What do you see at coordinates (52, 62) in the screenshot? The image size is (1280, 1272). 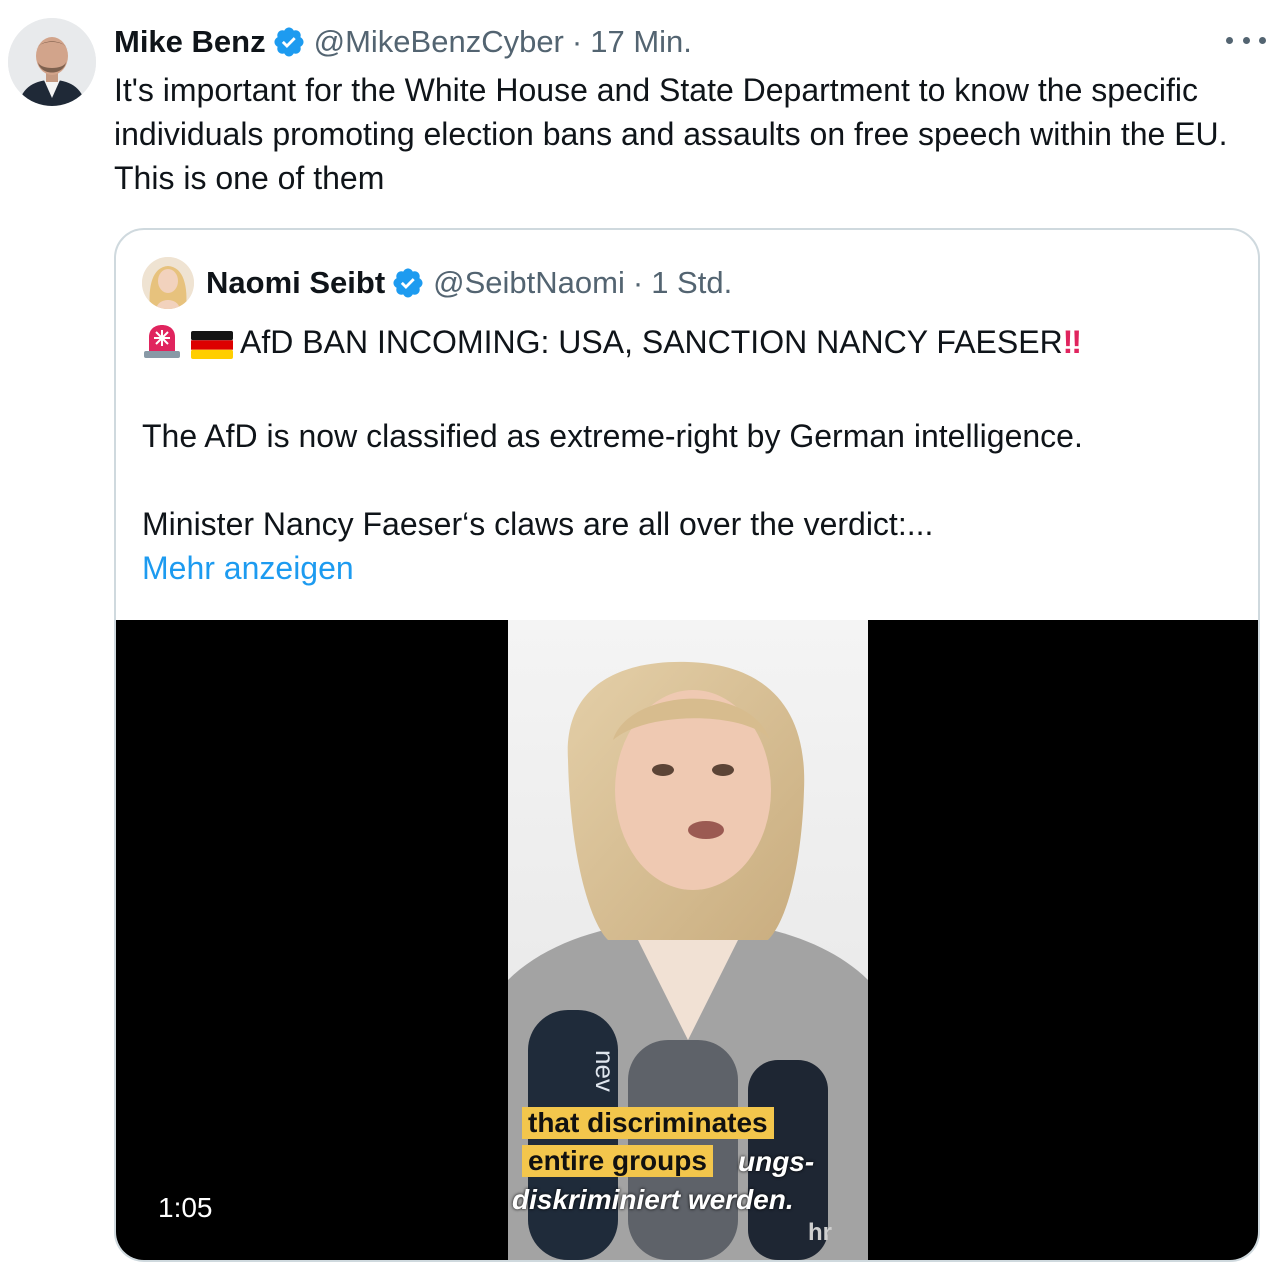 I see `author-avatar` at bounding box center [52, 62].